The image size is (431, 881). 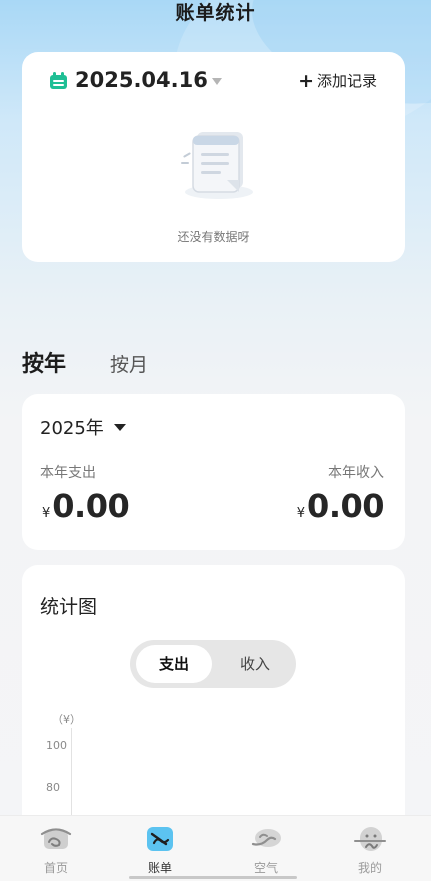 I want to click on tab-by-month: 按月, so click(x=129, y=363).